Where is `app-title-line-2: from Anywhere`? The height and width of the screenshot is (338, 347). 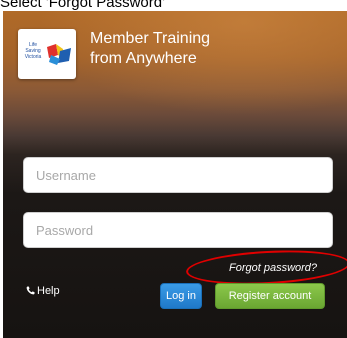 app-title-line-2: from Anywhere is located at coordinates (143, 58).